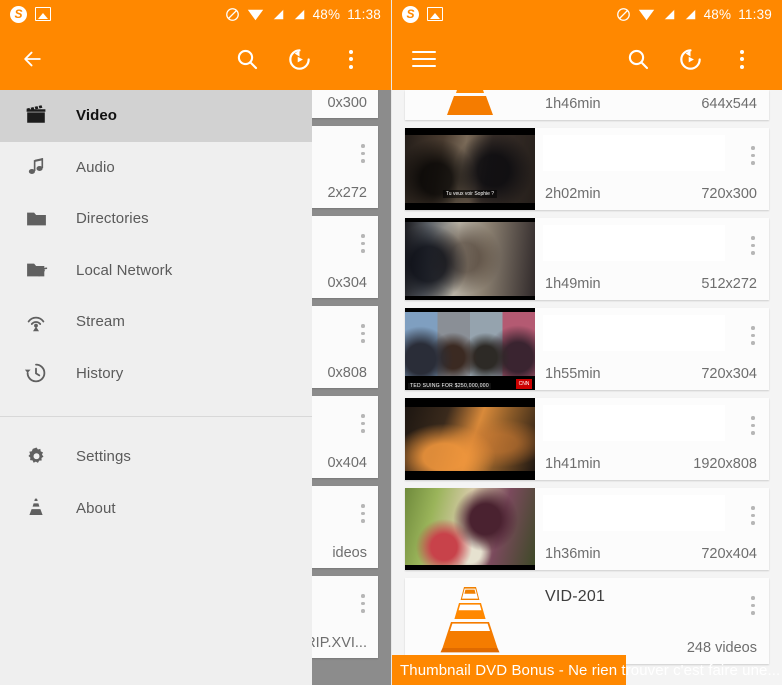 This screenshot has height=685, width=782. I want to click on music-note-icon, so click(36, 167).